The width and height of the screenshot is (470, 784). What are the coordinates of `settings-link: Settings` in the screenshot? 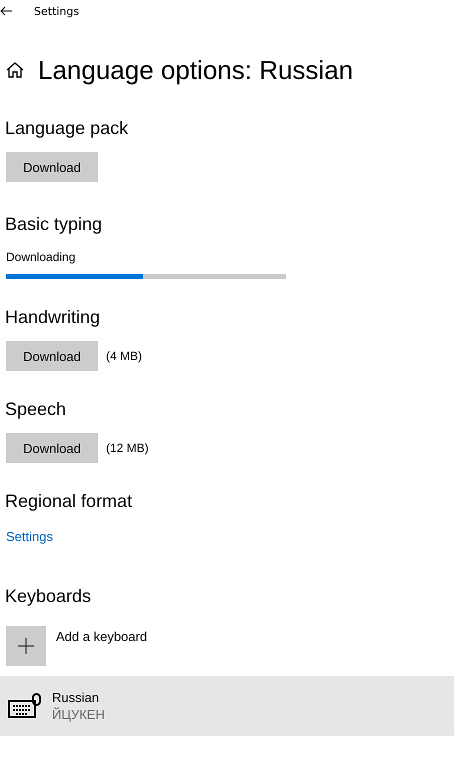 It's located at (29, 536).